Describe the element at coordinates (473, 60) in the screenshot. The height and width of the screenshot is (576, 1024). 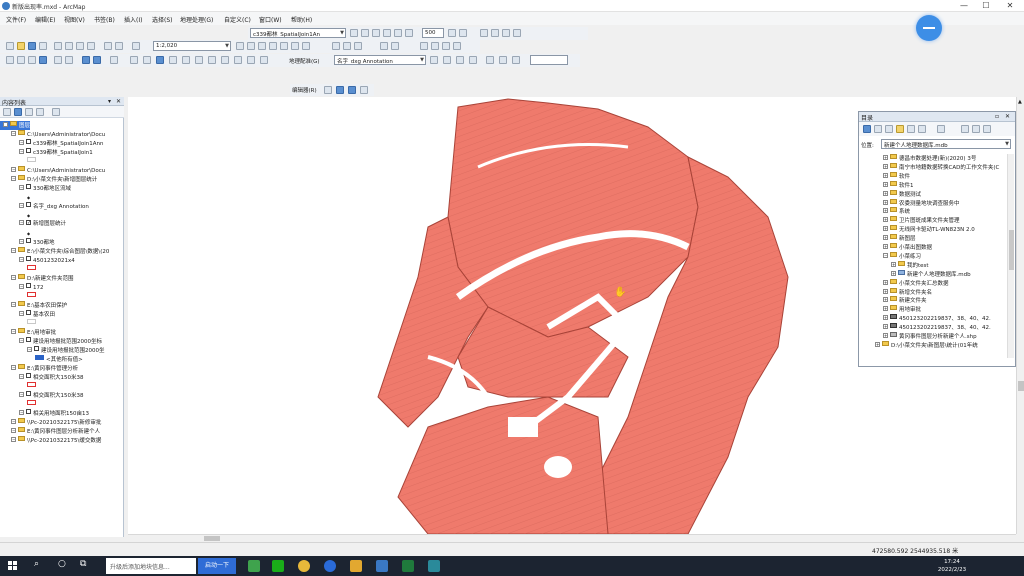
I see `fit-display-icon` at that location.